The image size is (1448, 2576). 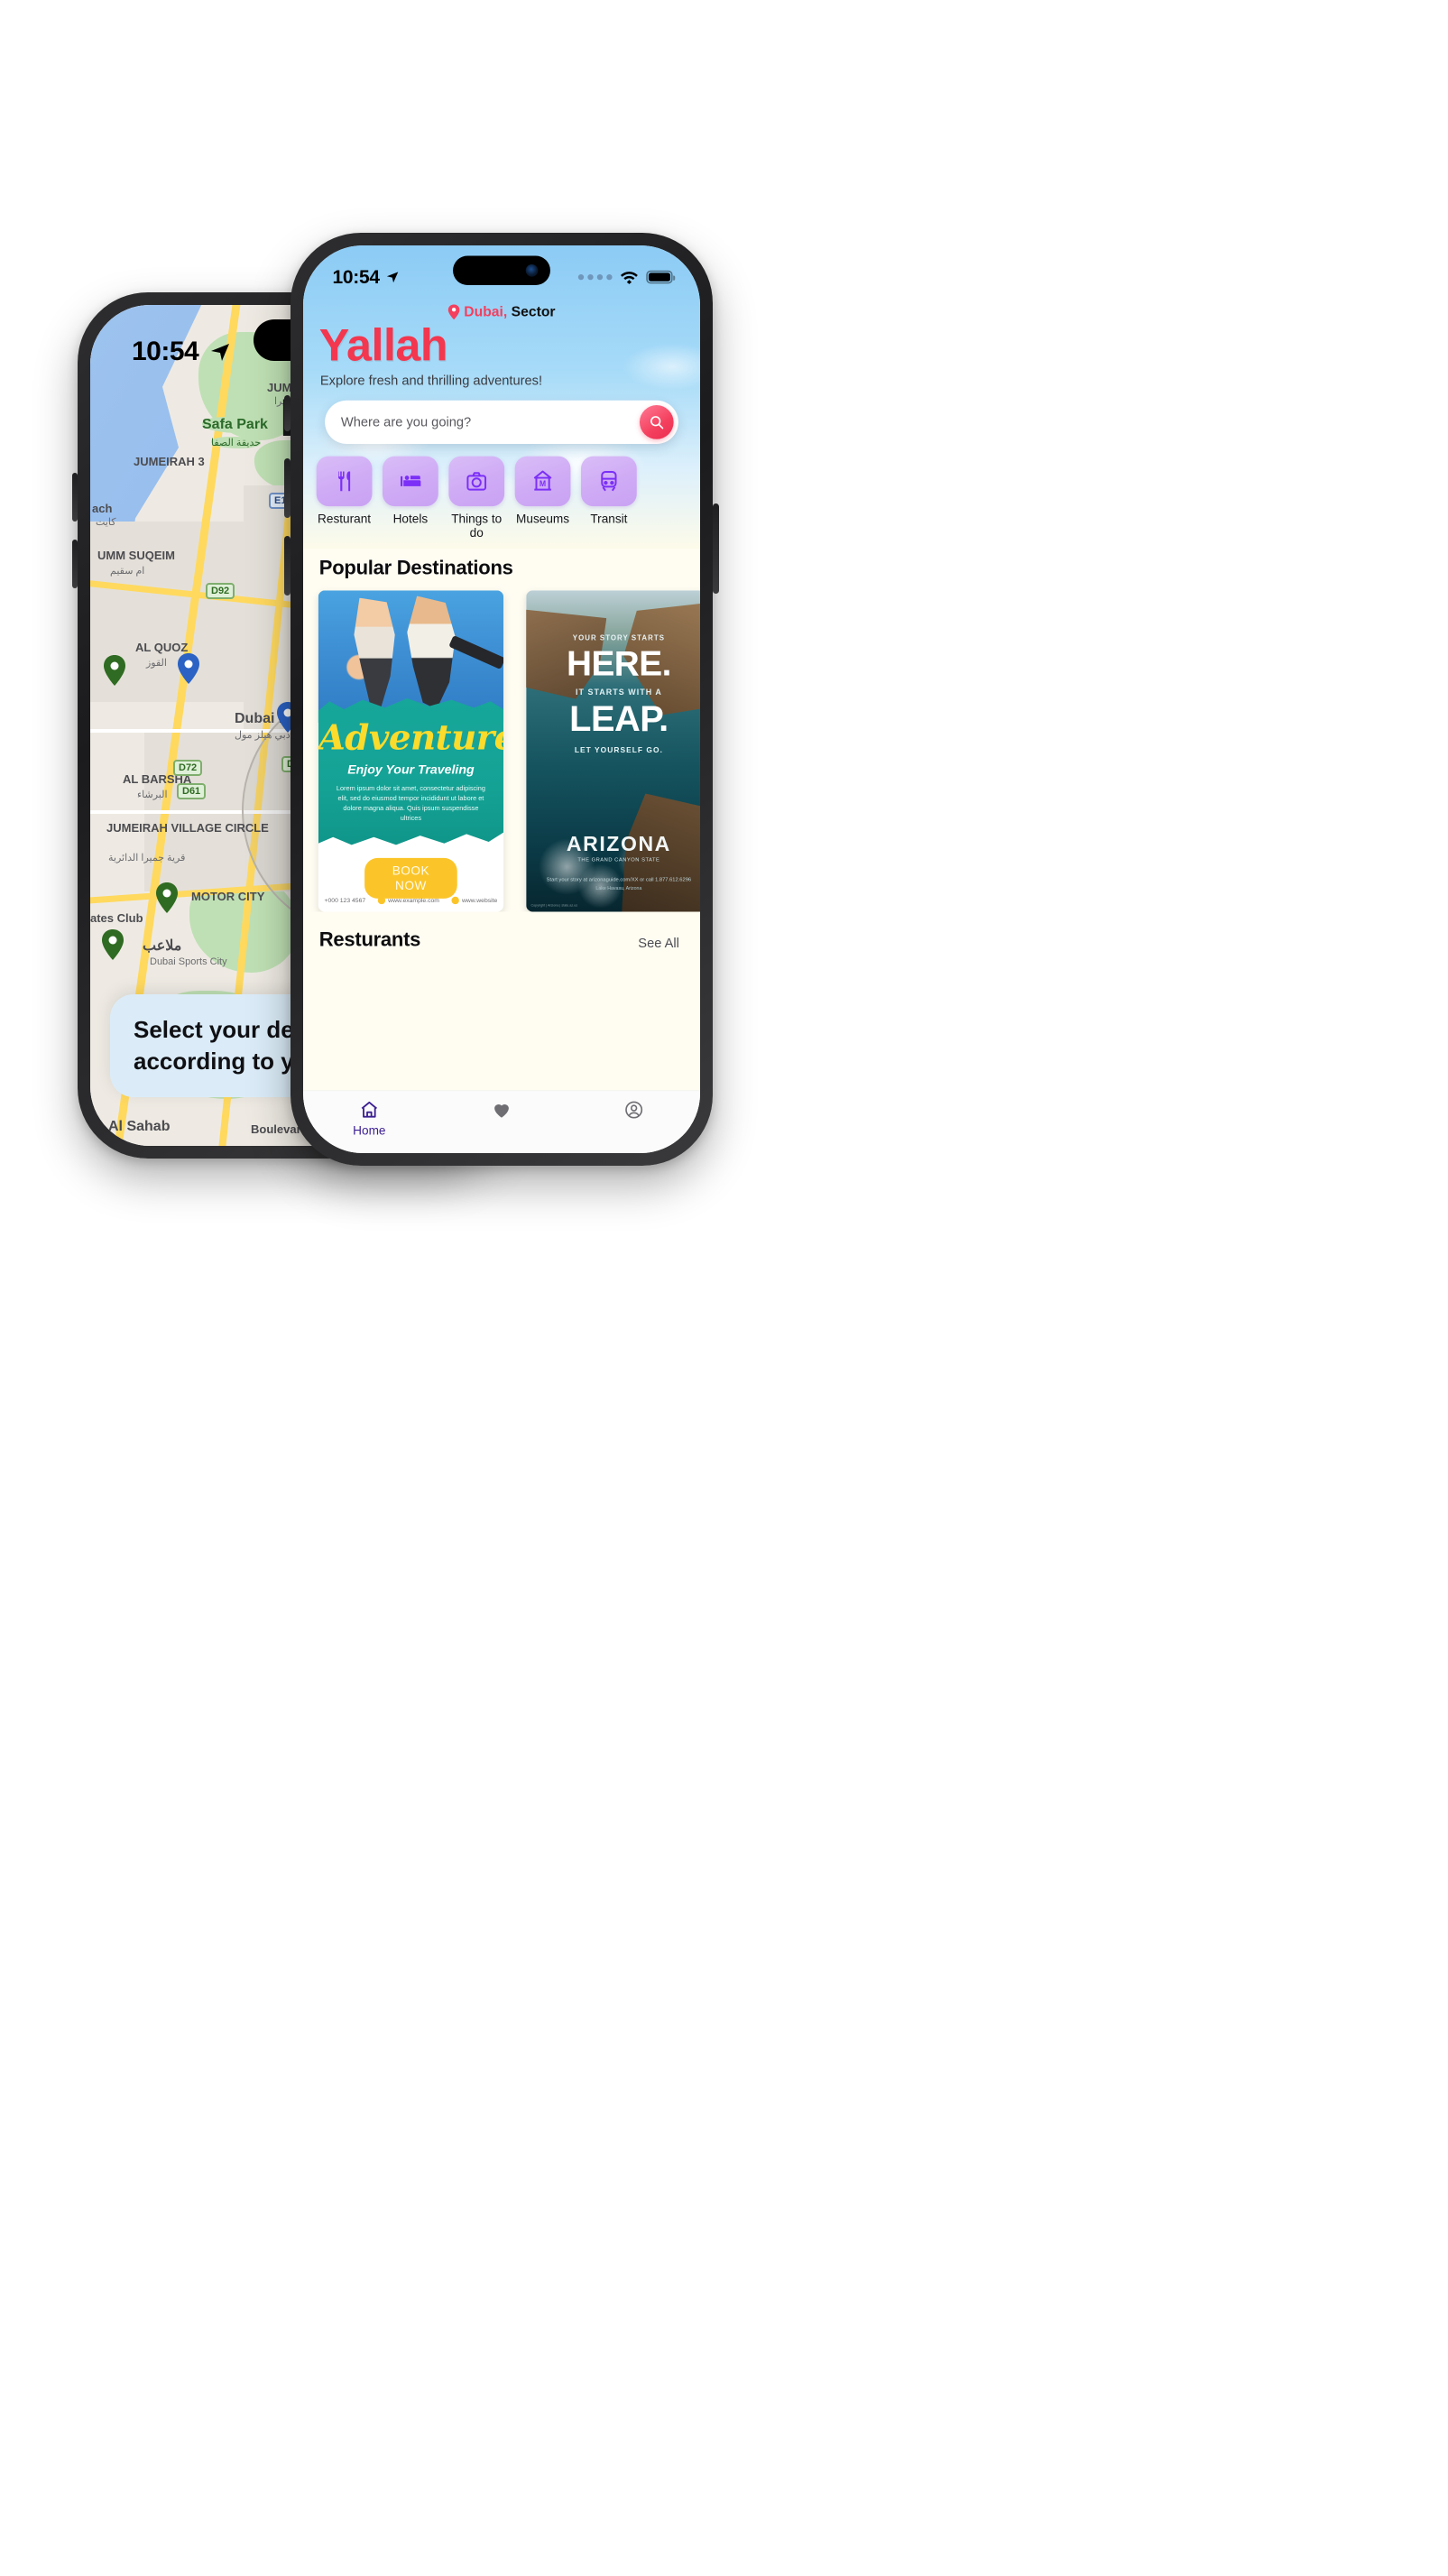 I want to click on map-label: ام سقيم, so click(x=127, y=571).